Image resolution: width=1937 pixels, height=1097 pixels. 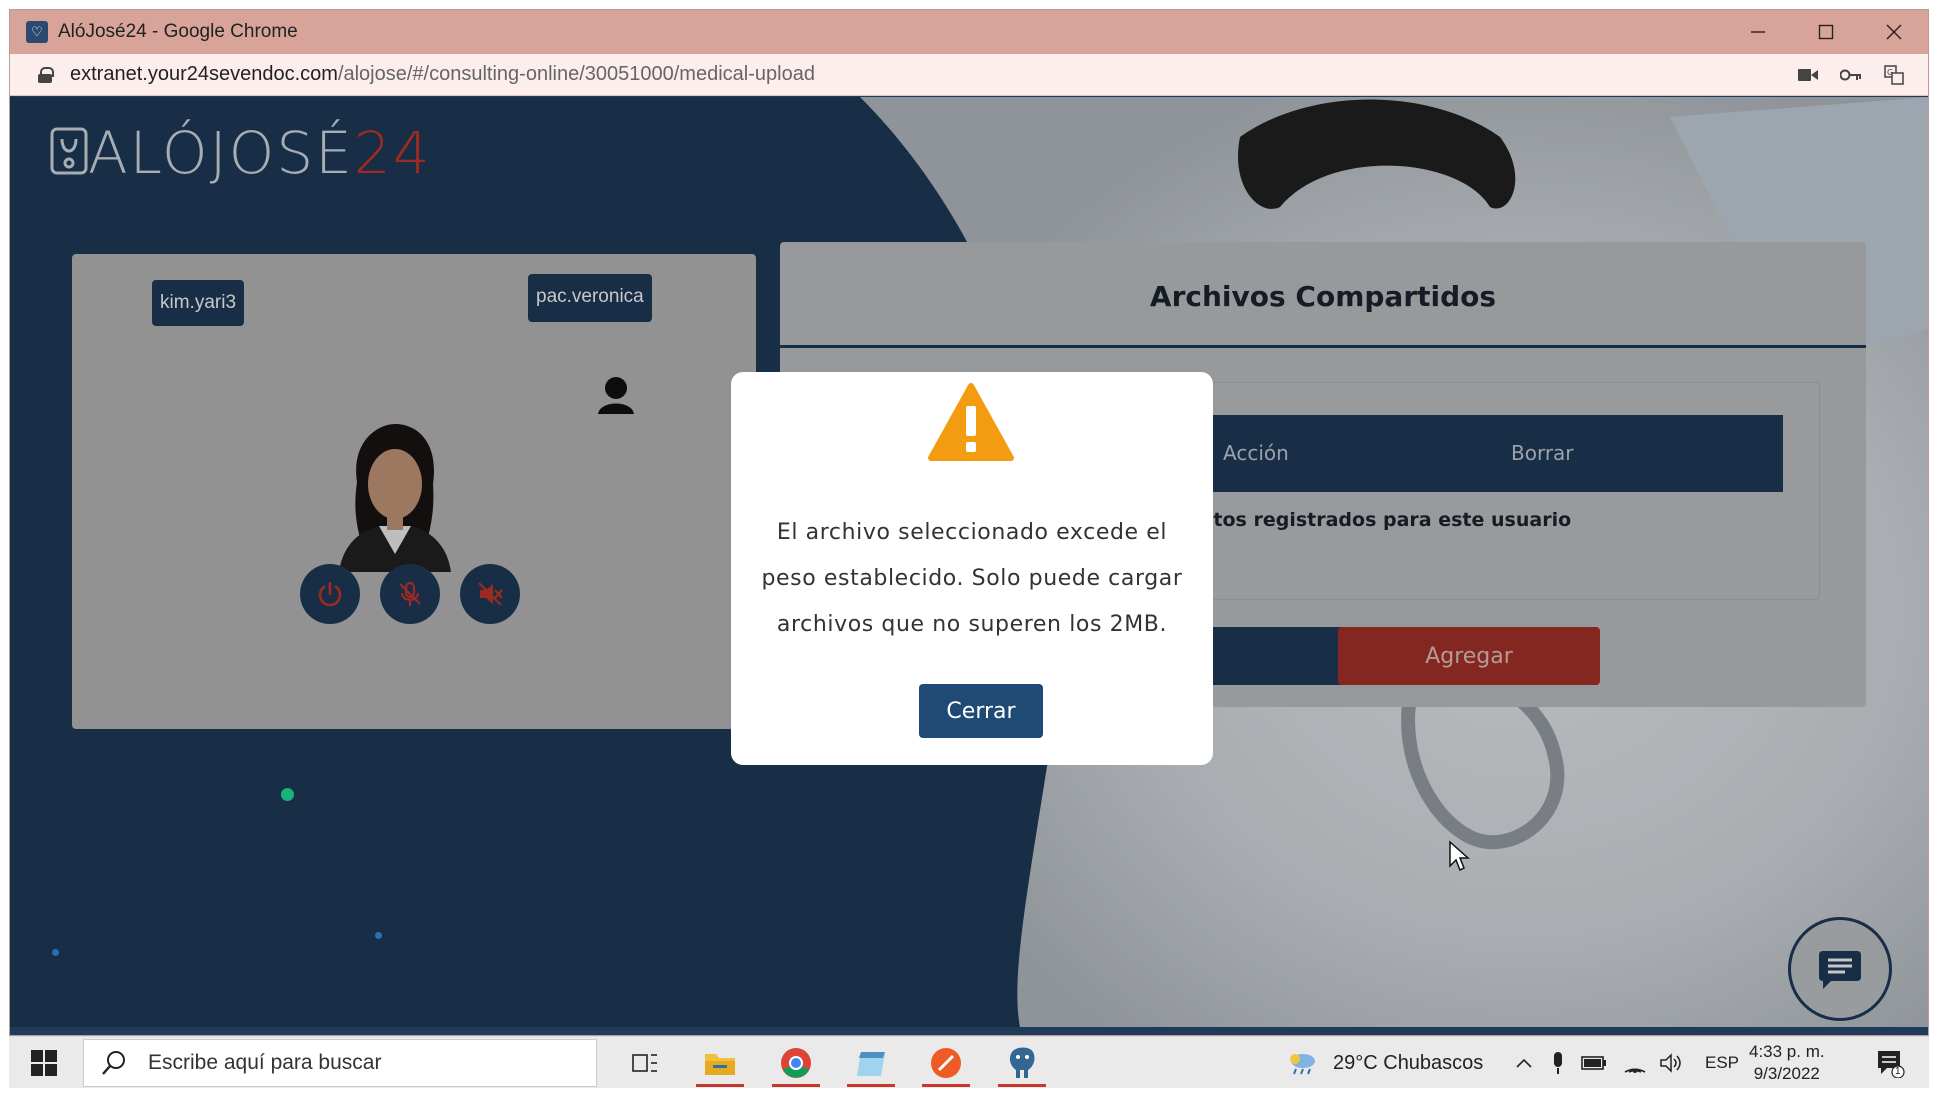 What do you see at coordinates (1808, 75) in the screenshot?
I see `camera-icon` at bounding box center [1808, 75].